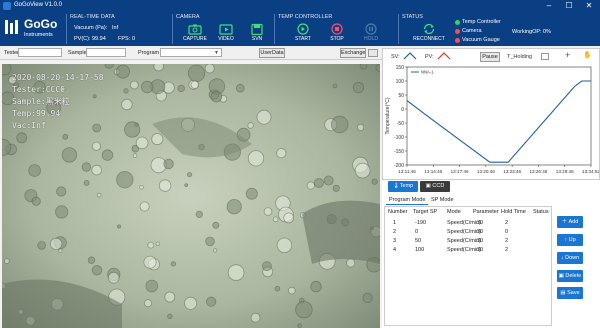 This screenshot has height=328, width=600. What do you see at coordinates (36, 113) in the screenshot?
I see `overlay-temp: Temp:99.94` at bounding box center [36, 113].